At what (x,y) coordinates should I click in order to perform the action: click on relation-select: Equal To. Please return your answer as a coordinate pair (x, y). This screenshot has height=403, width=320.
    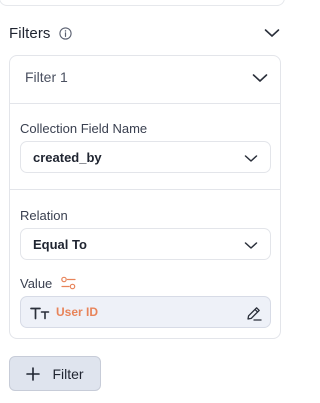
    Looking at the image, I should click on (145, 244).